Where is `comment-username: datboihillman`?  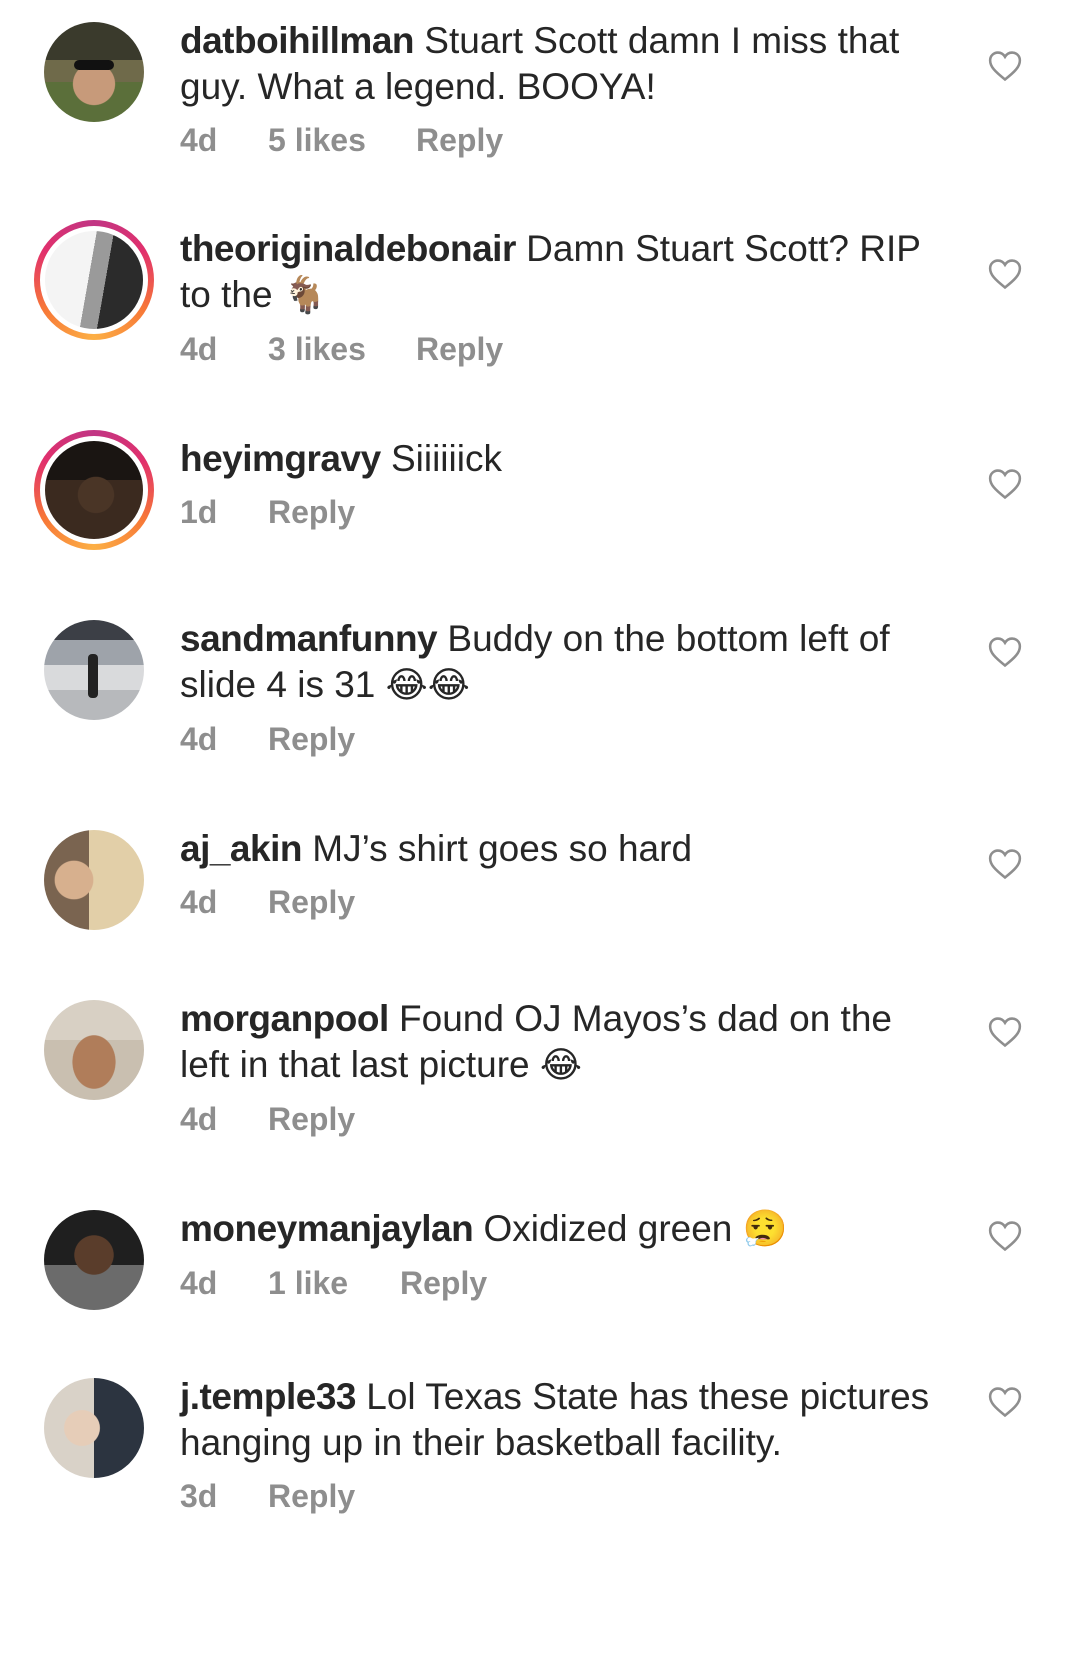 comment-username: datboihillman is located at coordinates (297, 40).